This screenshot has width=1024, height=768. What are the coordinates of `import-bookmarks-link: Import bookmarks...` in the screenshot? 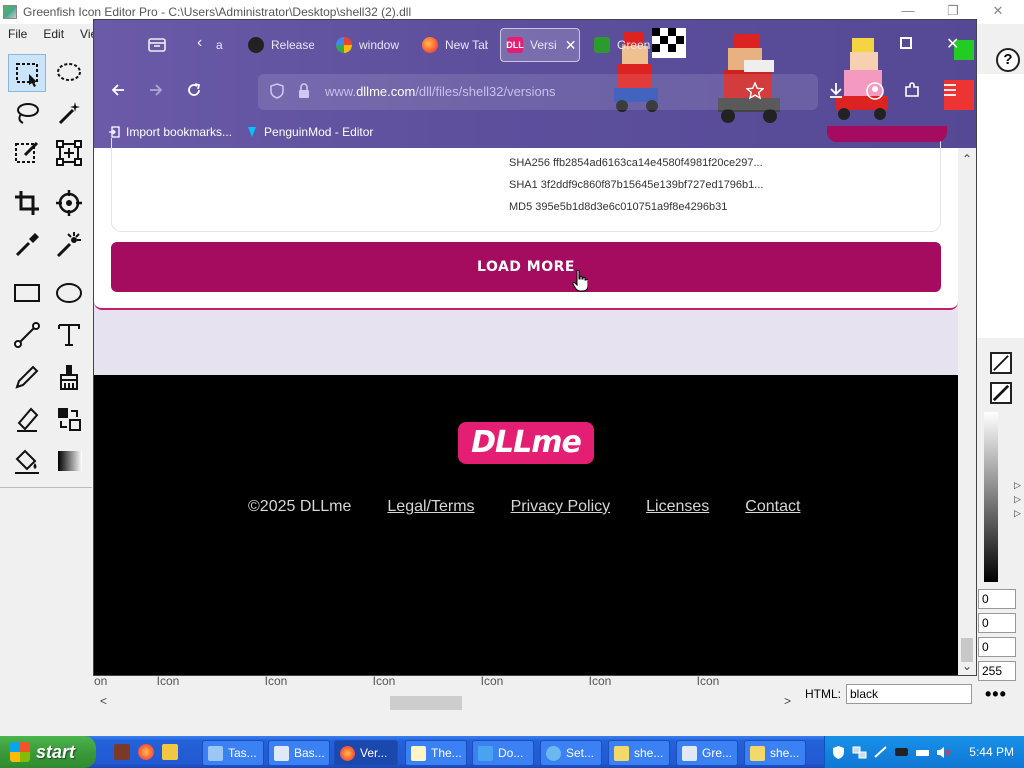 It's located at (170, 132).